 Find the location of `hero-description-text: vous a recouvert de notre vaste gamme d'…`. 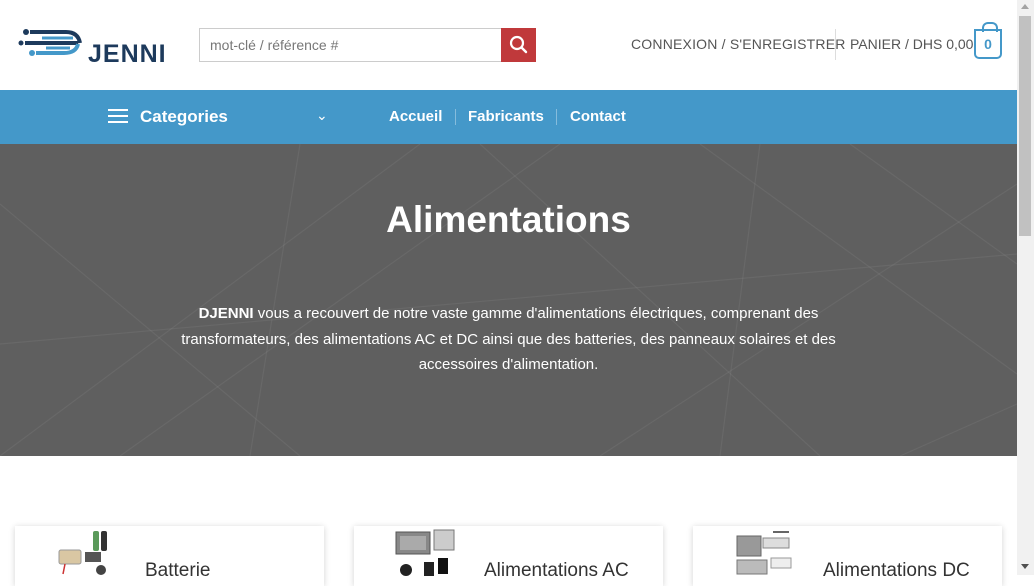

hero-description-text: vous a recouvert de notre vaste gamme d'… is located at coordinates (508, 339).